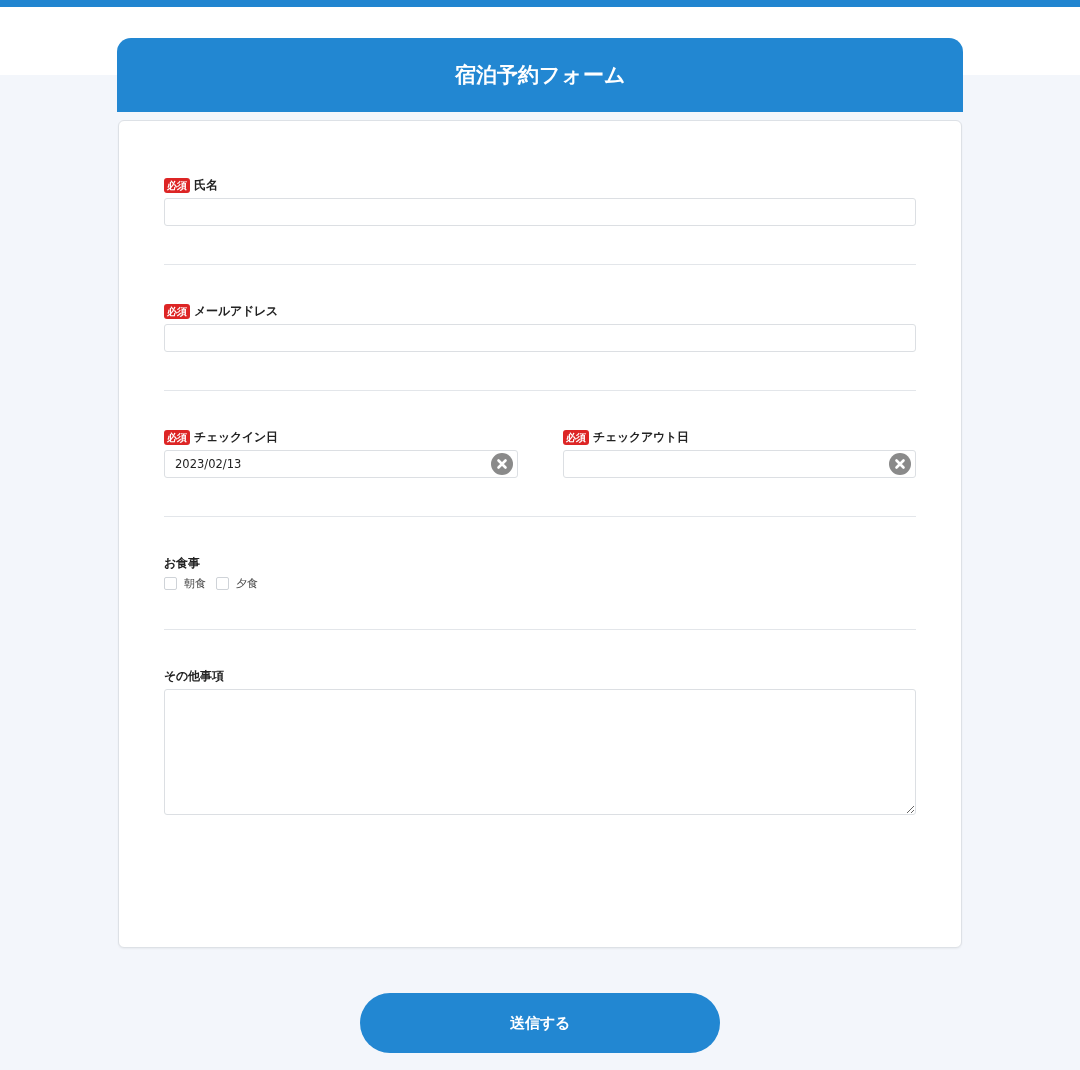 This screenshot has height=1070, width=1080. Describe the element at coordinates (540, 75) in the screenshot. I see `form-title: 宿泊予約フォーム` at that location.